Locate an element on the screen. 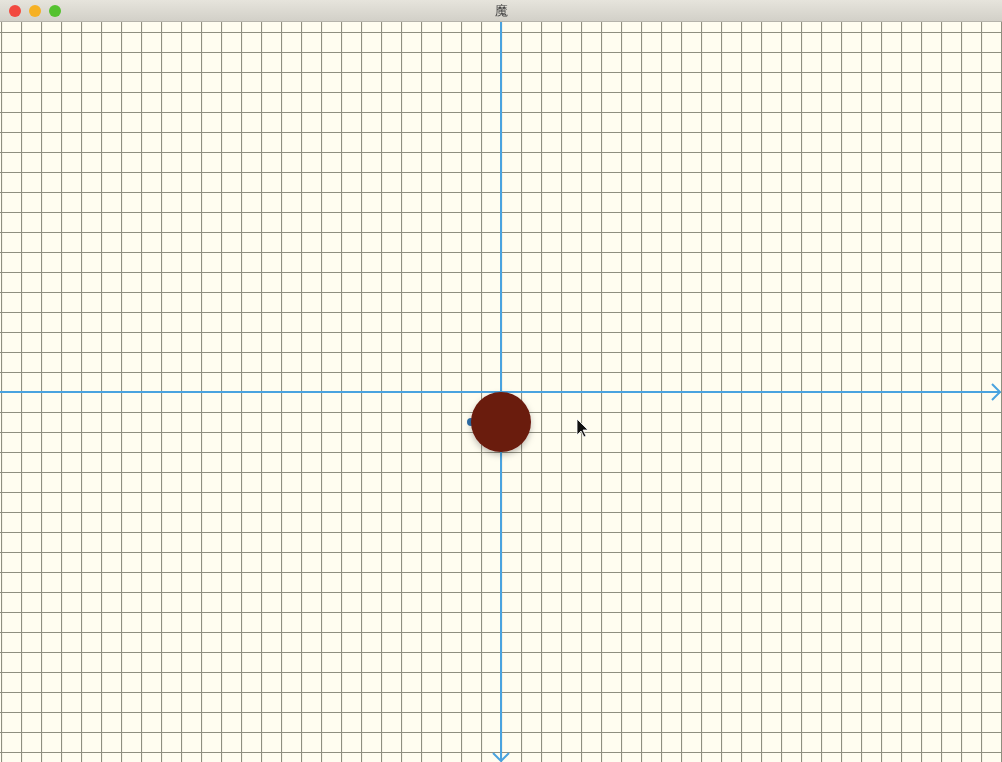  pointer-icon is located at coordinates (582, 428).